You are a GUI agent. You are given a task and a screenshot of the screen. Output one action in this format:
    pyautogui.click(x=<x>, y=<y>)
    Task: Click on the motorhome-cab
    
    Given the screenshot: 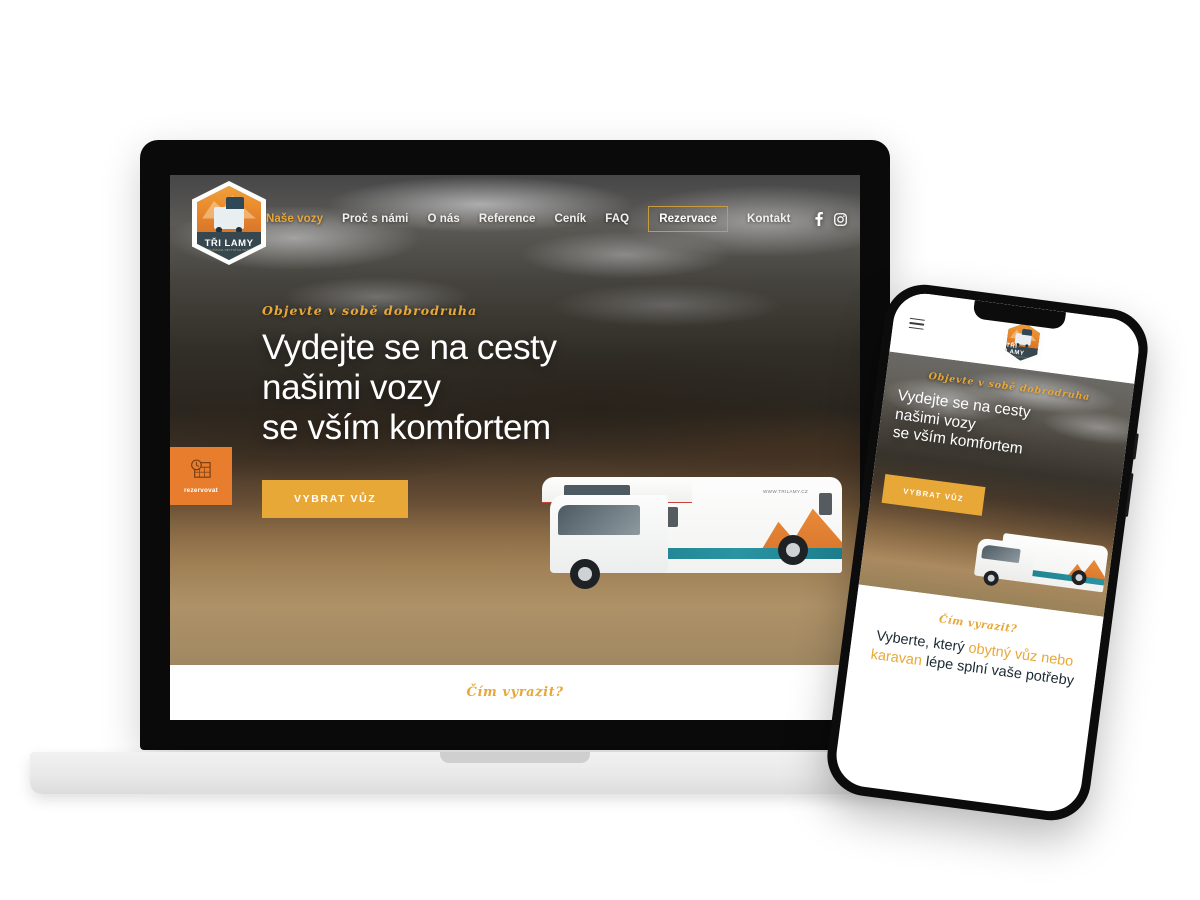 What is the action you would take?
    pyautogui.click(x=609, y=534)
    